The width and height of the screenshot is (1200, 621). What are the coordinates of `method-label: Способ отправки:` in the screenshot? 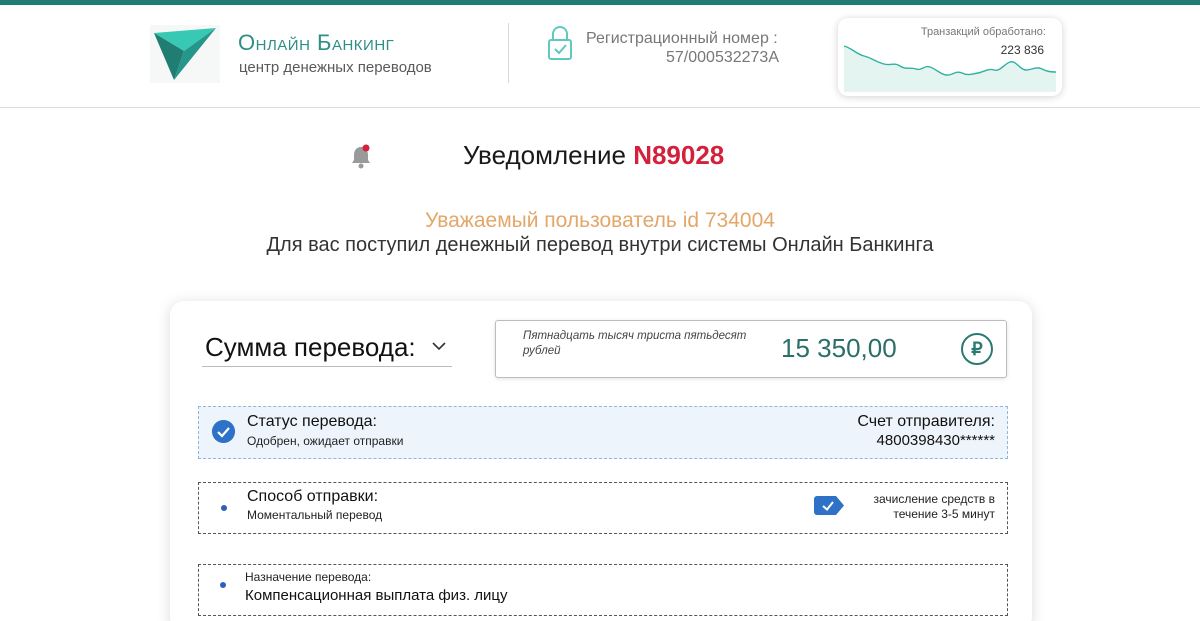 It's located at (313, 496).